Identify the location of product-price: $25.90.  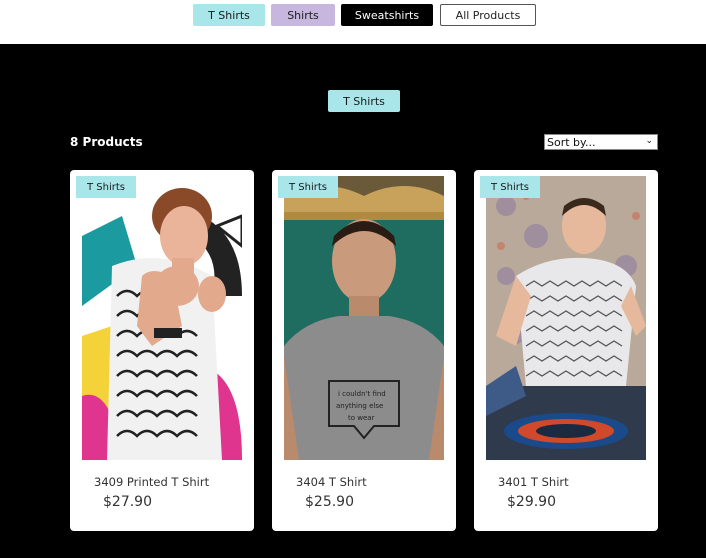
(329, 502).